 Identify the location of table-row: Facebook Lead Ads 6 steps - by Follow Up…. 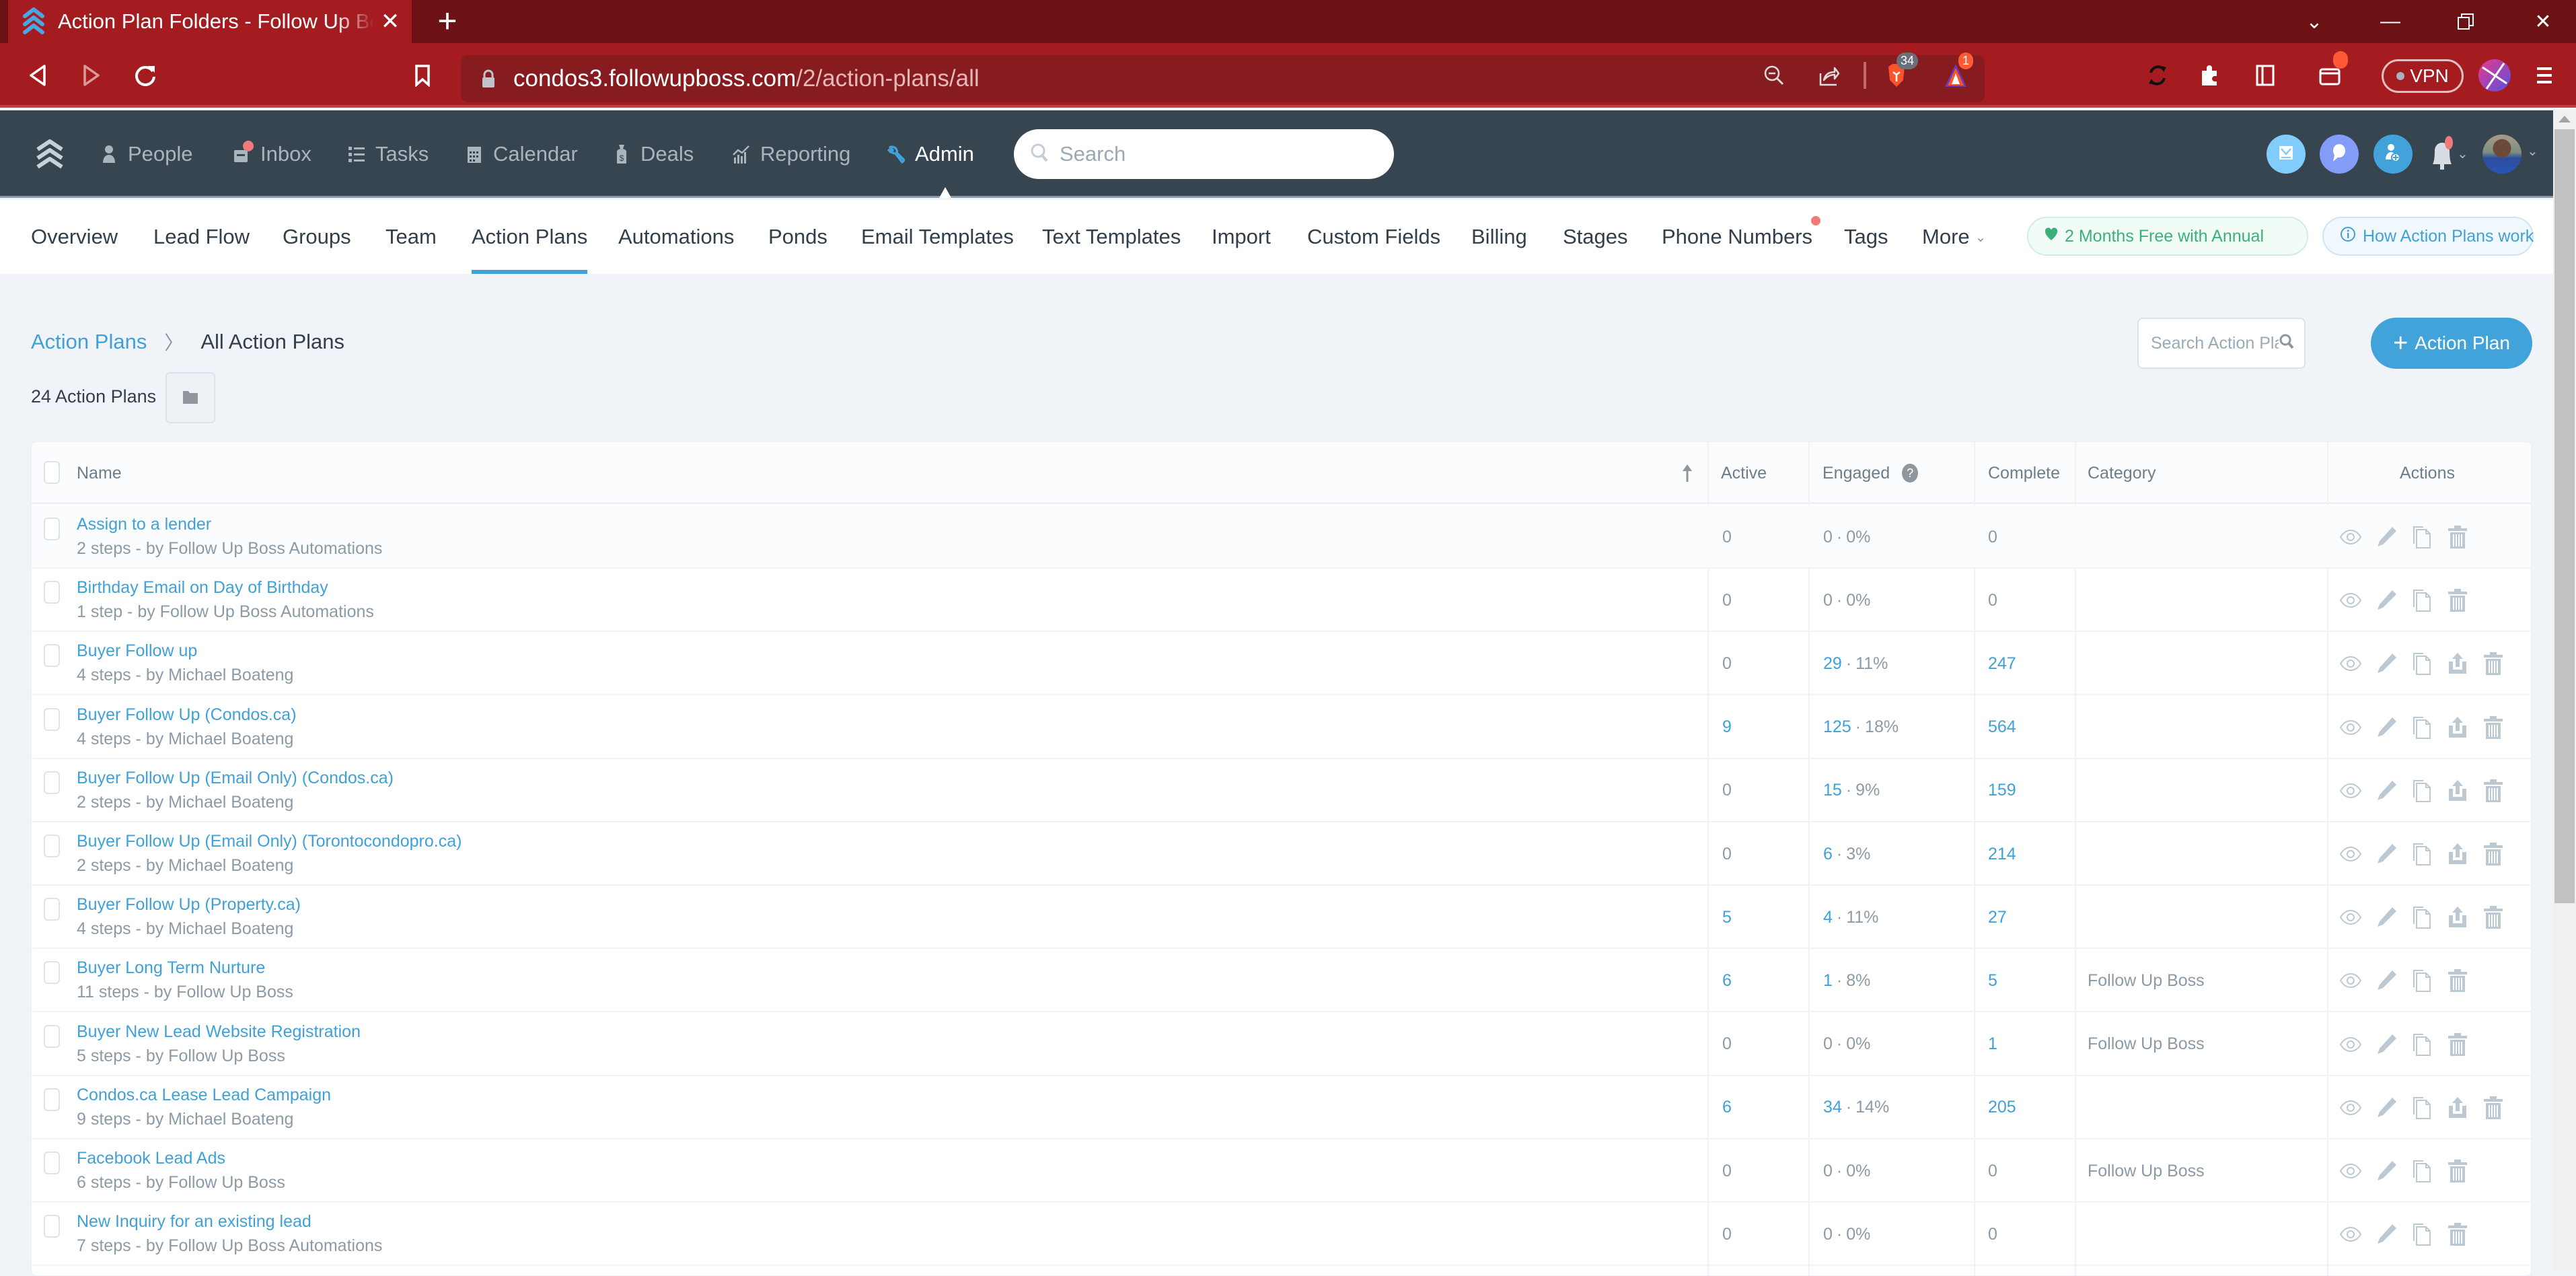
(1281, 1171).